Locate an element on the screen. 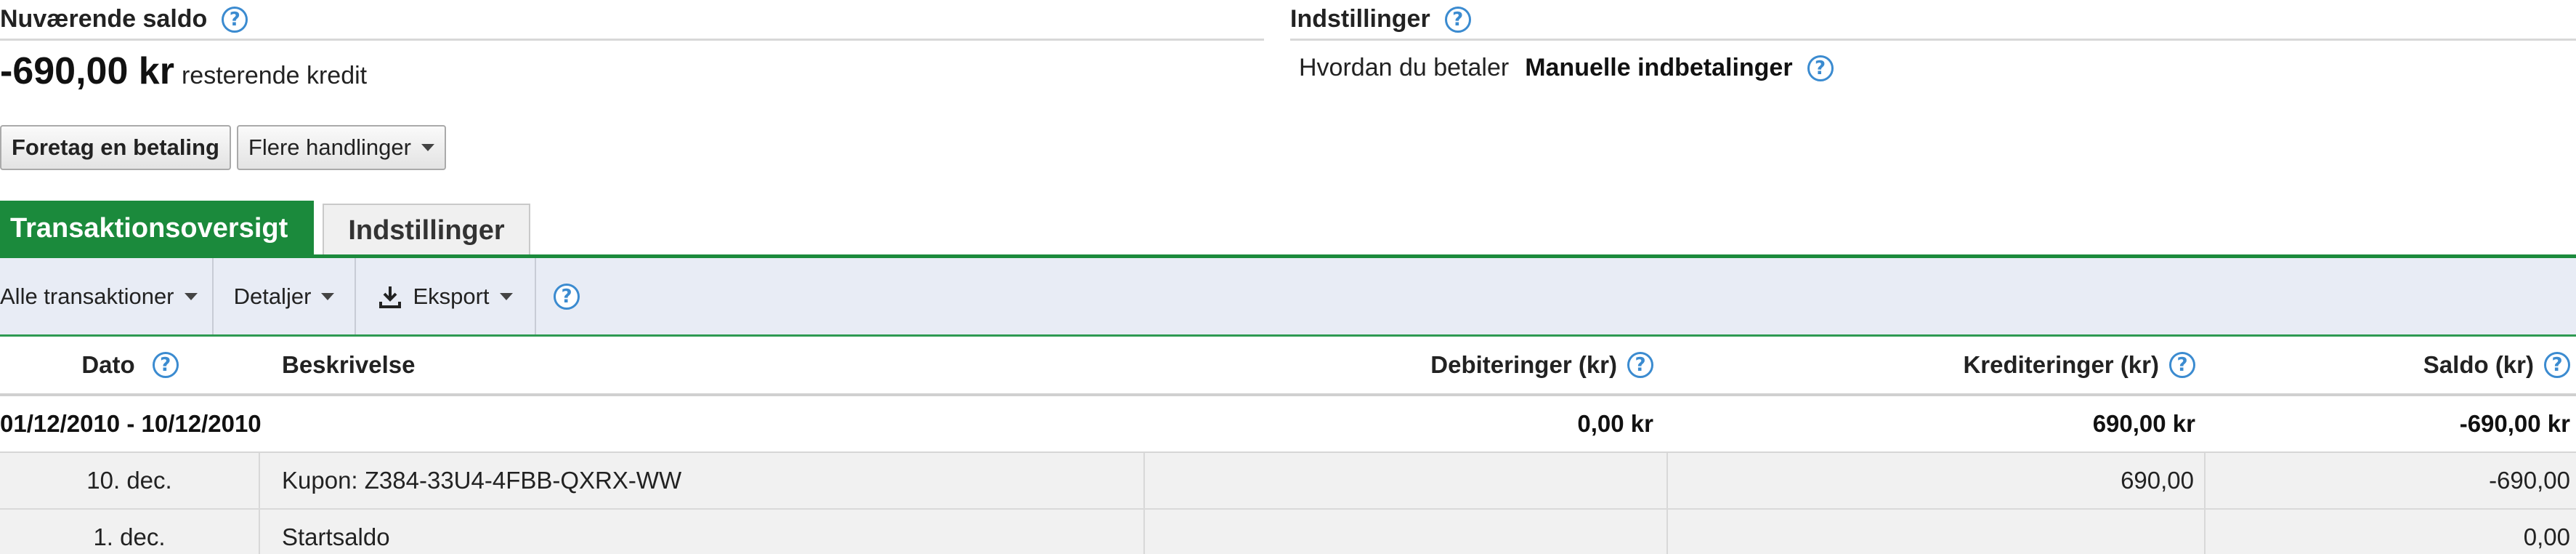  current-balance-header: Nuværende saldo ? is located at coordinates (632, 20).